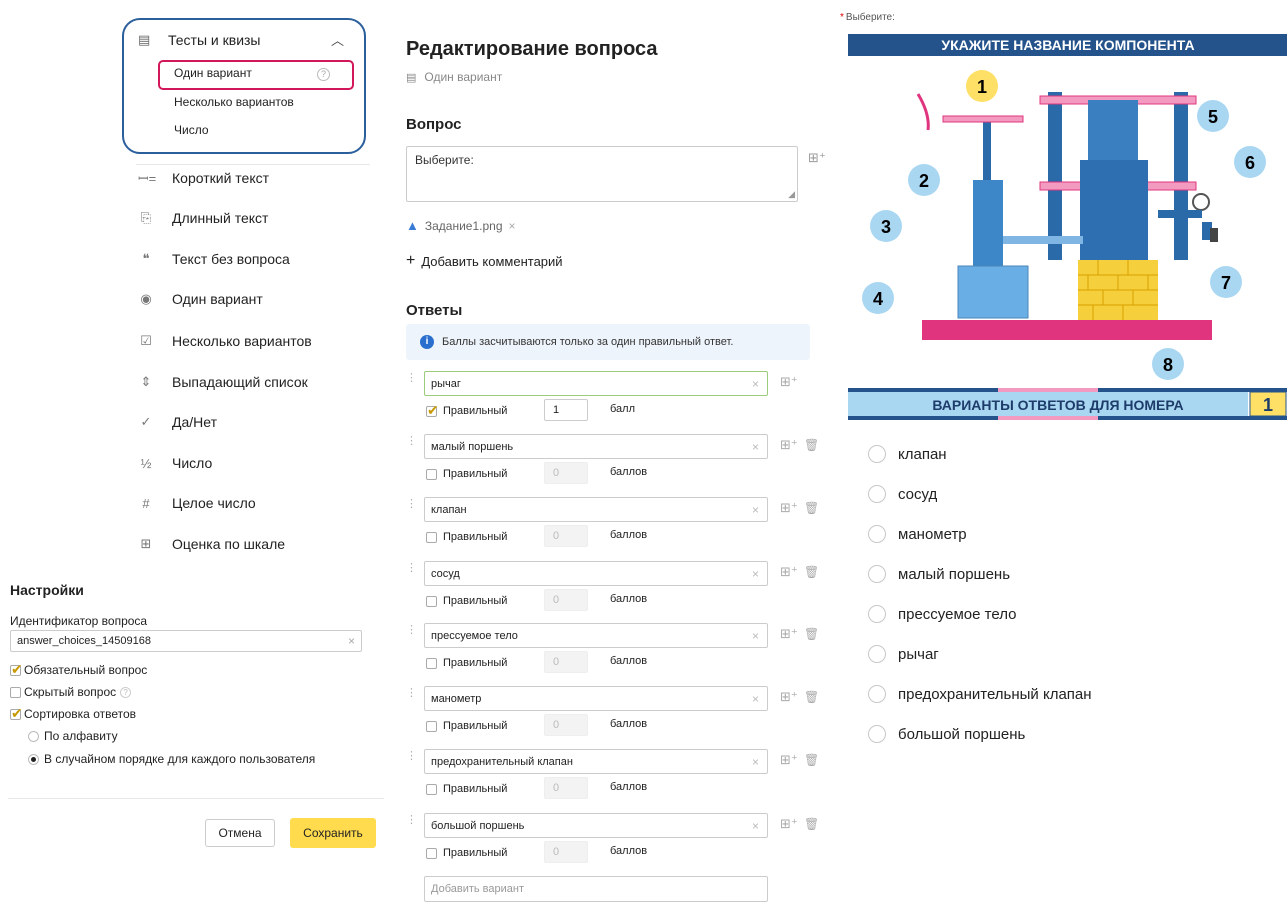  I want to click on answer-input: рычаг ×, so click(596, 383).